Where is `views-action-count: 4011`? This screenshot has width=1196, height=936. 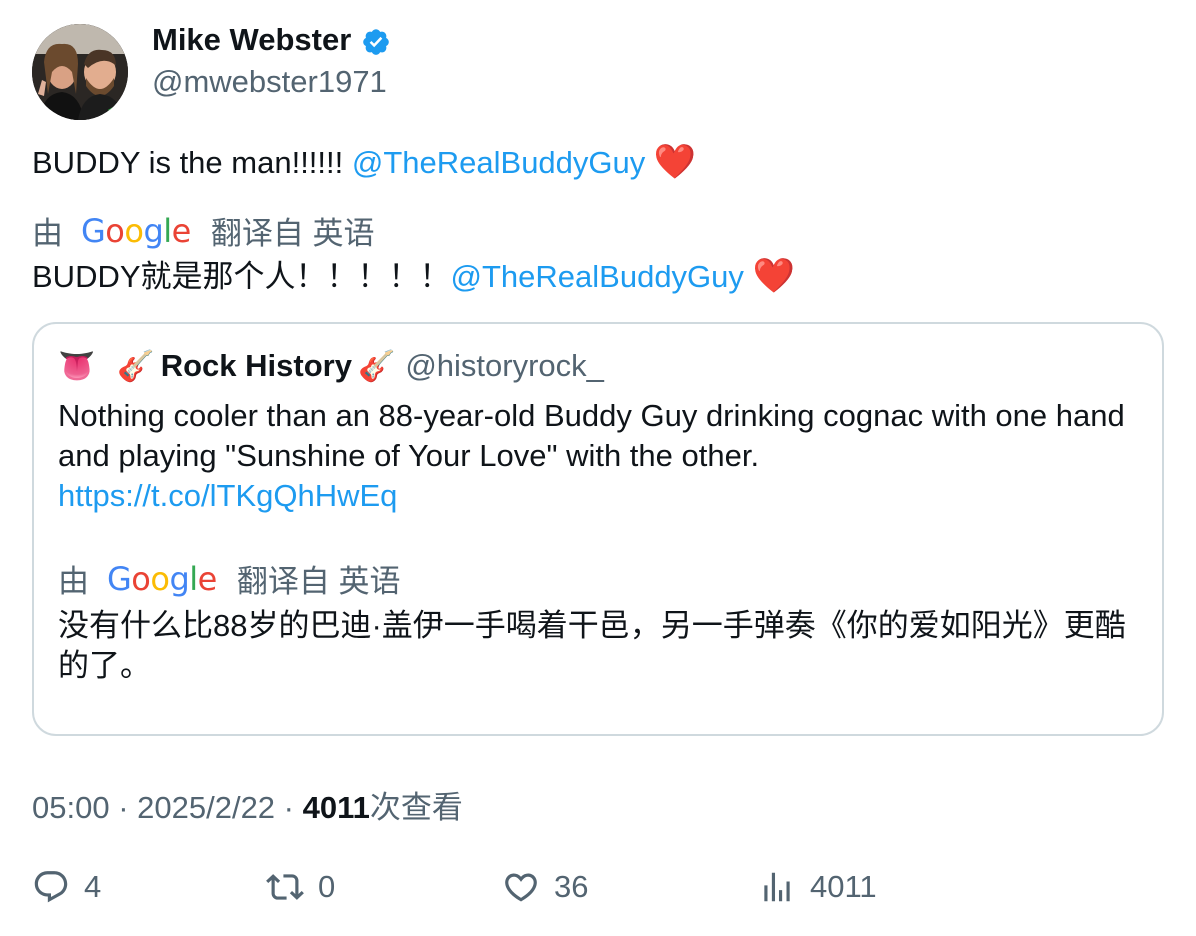
views-action-count: 4011 is located at coordinates (843, 886).